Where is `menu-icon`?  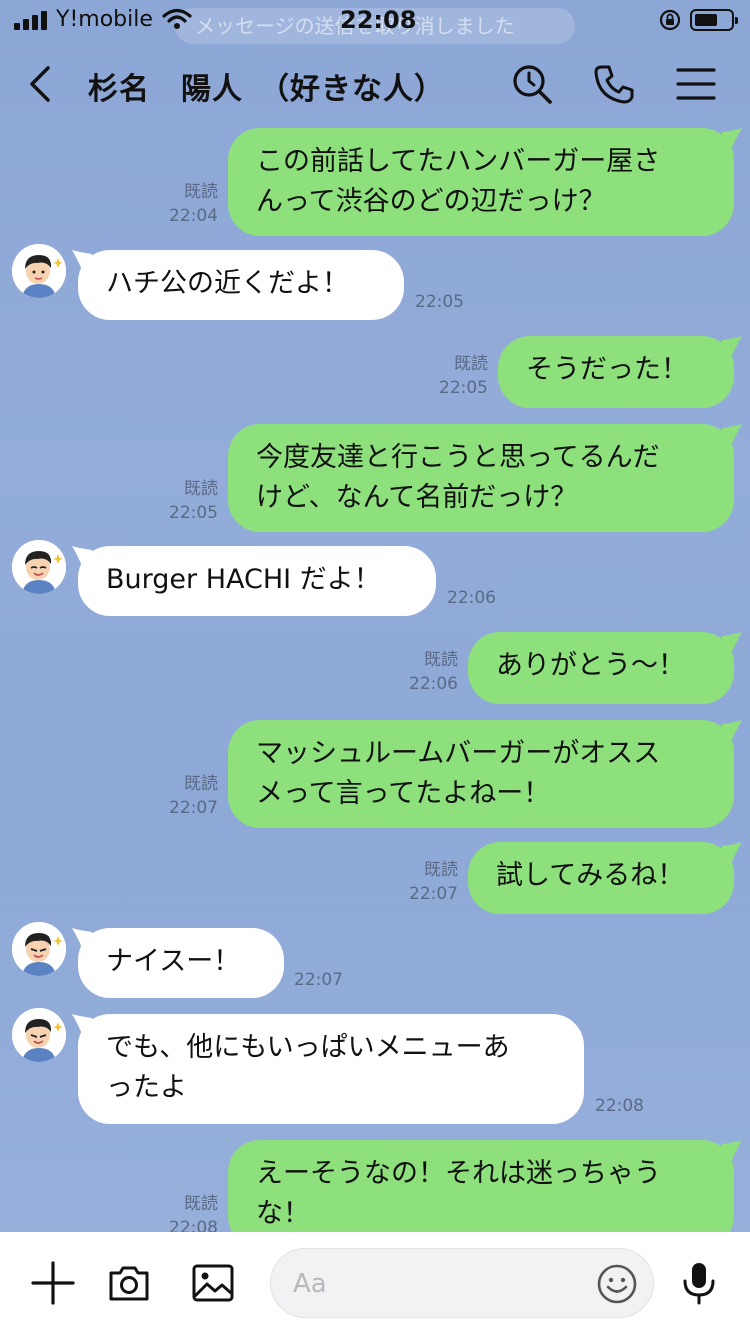
menu-icon is located at coordinates (696, 84).